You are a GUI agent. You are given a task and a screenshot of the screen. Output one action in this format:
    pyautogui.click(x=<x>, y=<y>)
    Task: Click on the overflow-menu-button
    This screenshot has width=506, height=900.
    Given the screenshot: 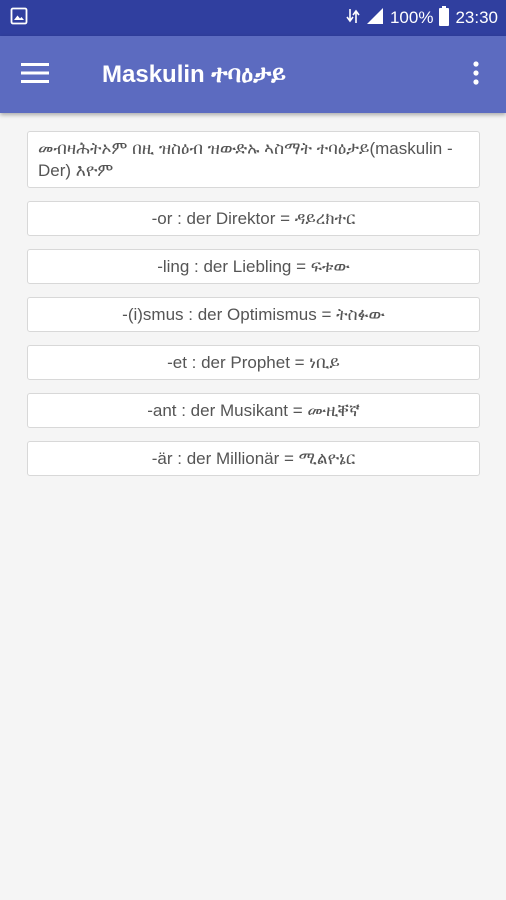 What is the action you would take?
    pyautogui.click(x=476, y=74)
    